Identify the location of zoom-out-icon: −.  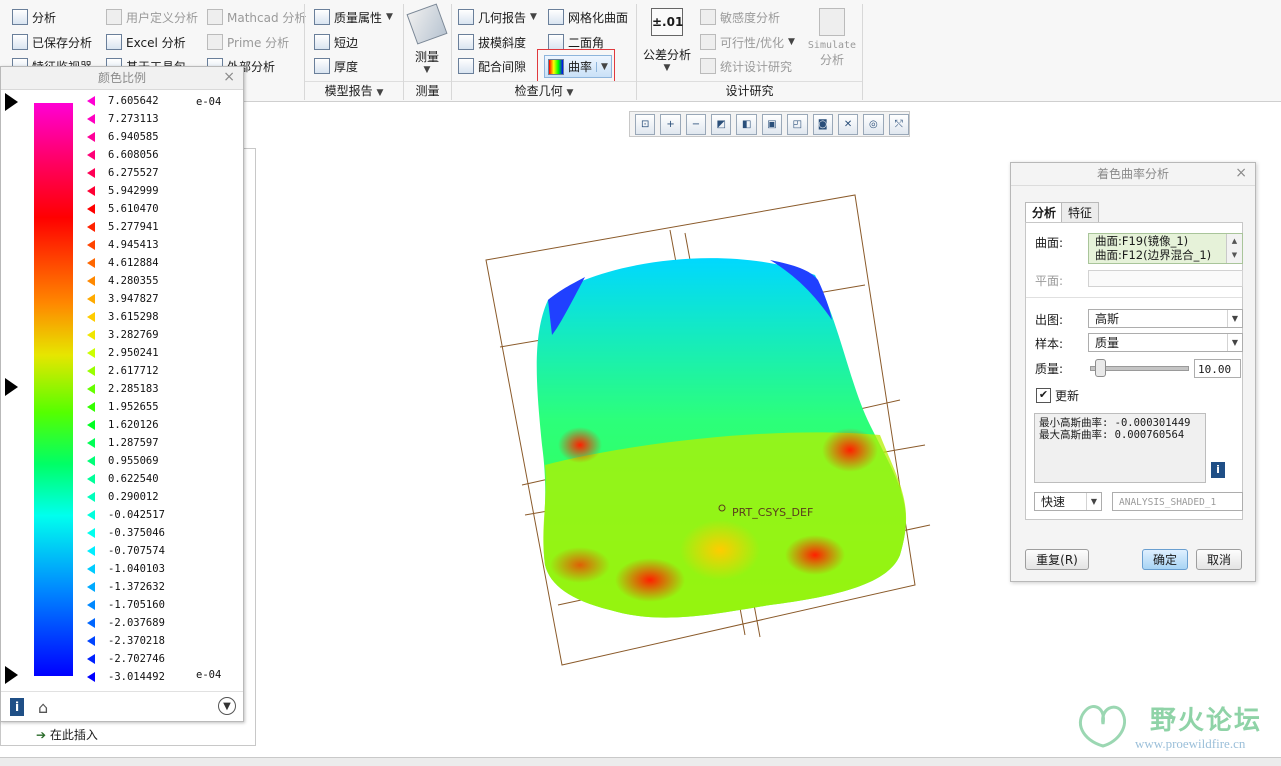
(696, 124).